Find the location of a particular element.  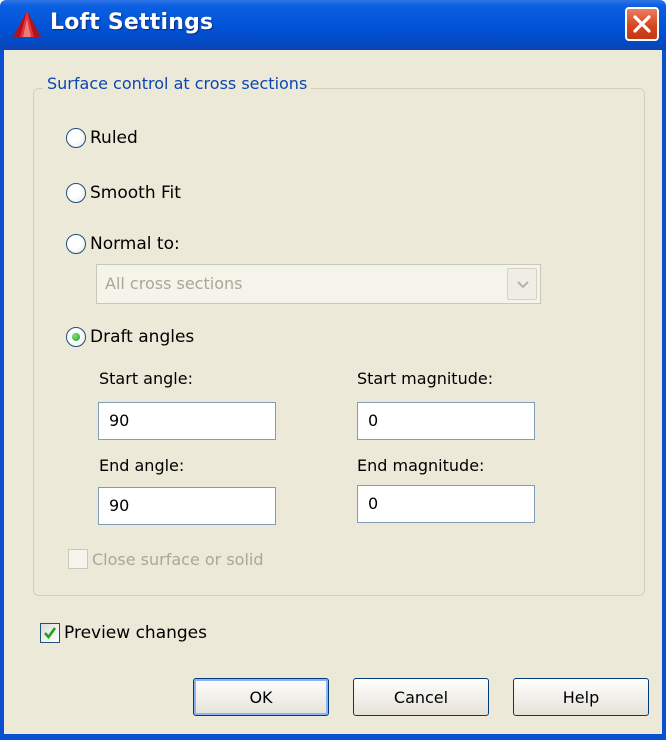

close-surface-checkbox: Close surface or solid is located at coordinates (166, 559).